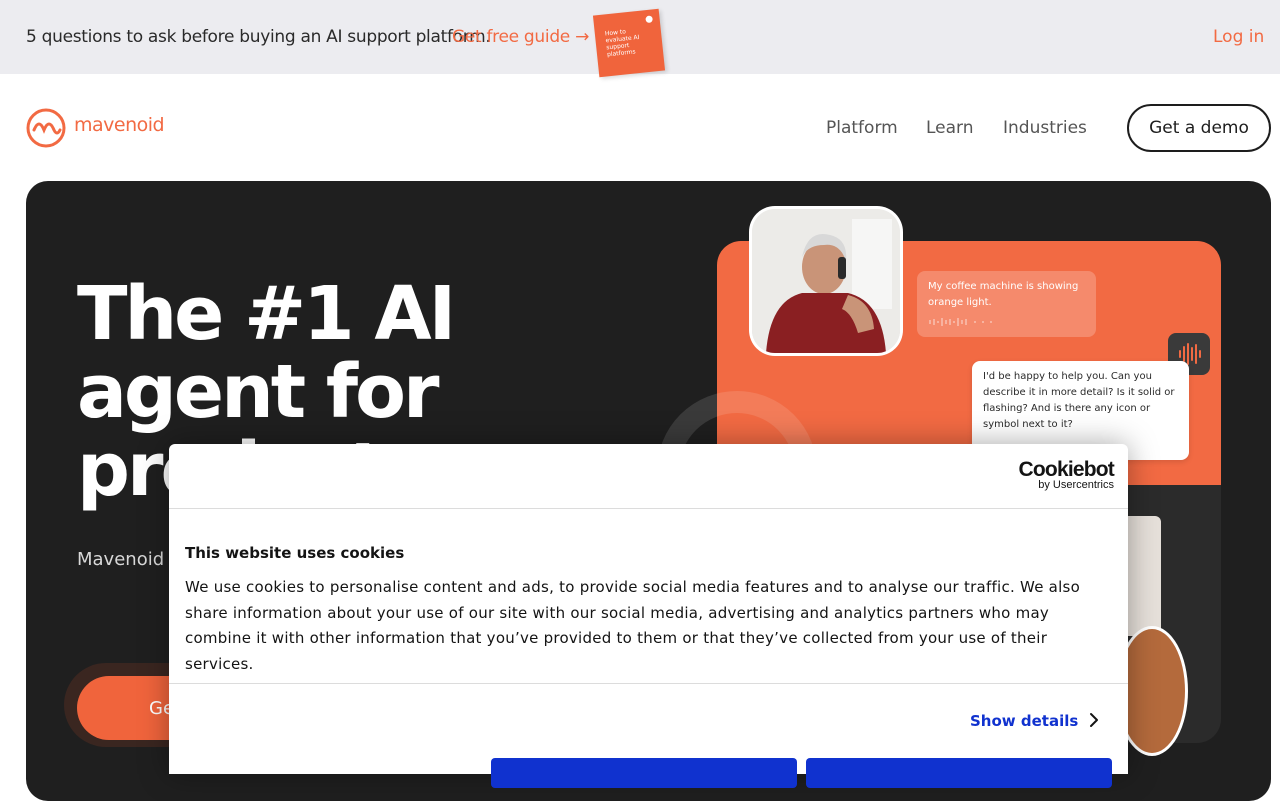 Image resolution: width=1280 pixels, height=801 pixels. What do you see at coordinates (649, 19) in the screenshot?
I see `guide-dot-icon` at bounding box center [649, 19].